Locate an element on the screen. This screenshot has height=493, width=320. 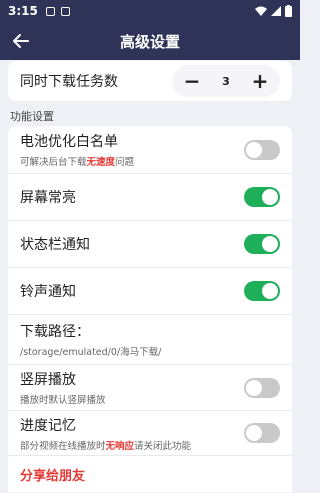
stepper-value: 3 is located at coordinates (226, 81).